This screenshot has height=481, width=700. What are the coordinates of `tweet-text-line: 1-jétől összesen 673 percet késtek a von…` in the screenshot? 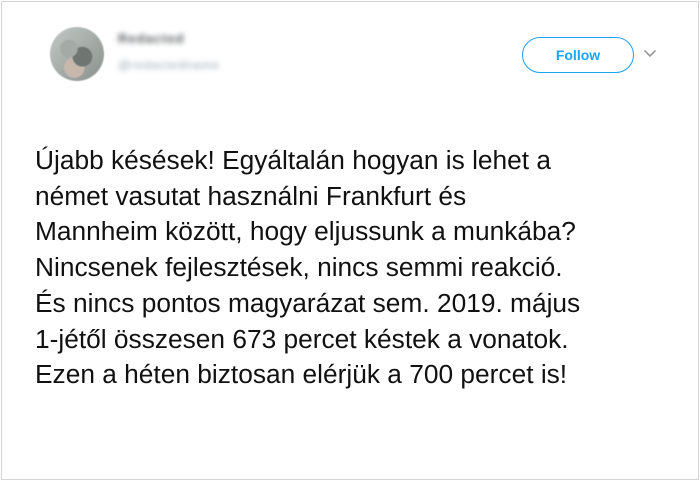 It's located at (302, 338).